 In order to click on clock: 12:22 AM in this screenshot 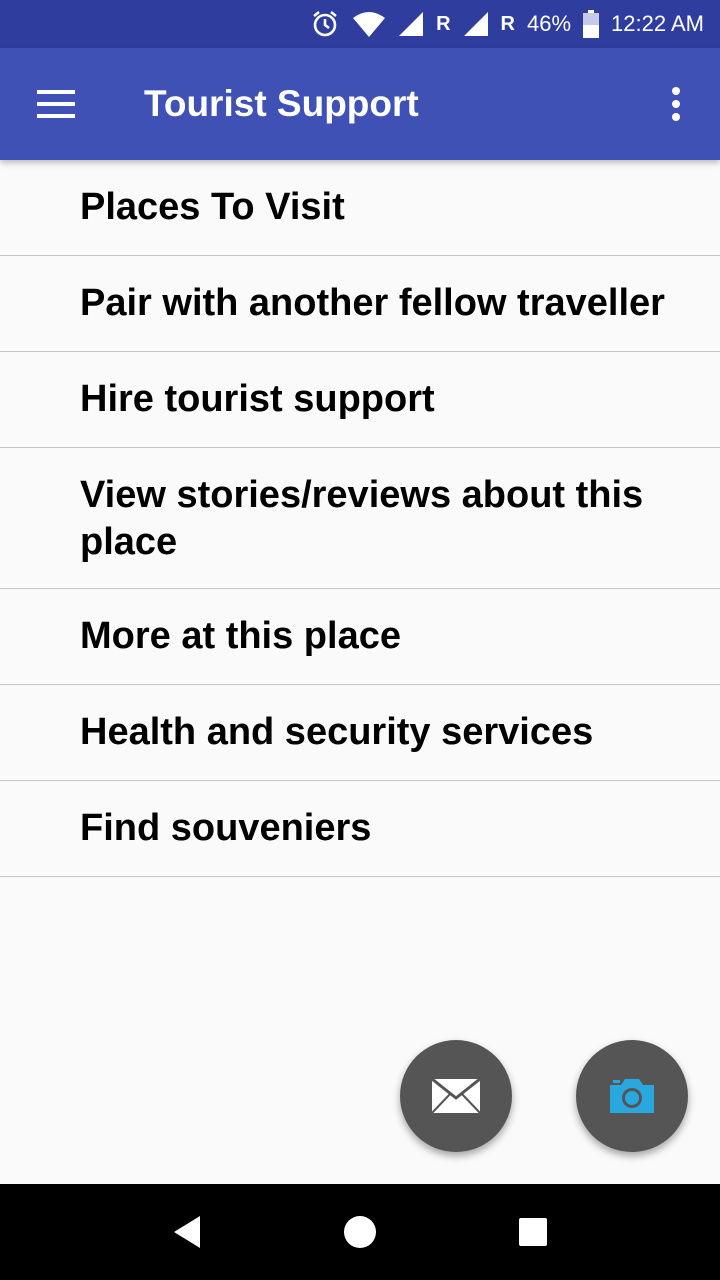, I will do `click(657, 23)`.